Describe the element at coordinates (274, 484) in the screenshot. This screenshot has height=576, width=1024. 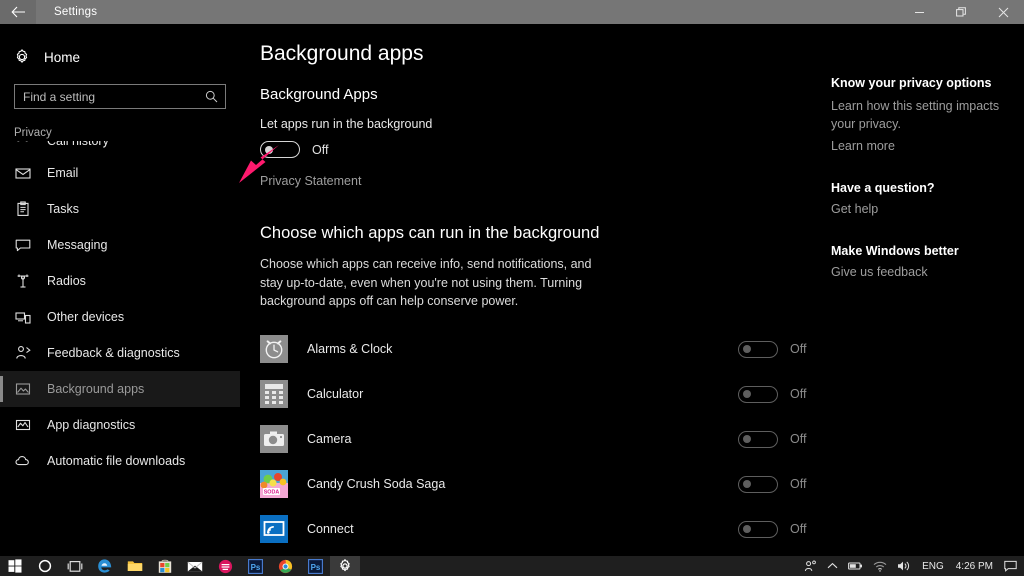
I see `candy-crush-icon: SODA` at that location.